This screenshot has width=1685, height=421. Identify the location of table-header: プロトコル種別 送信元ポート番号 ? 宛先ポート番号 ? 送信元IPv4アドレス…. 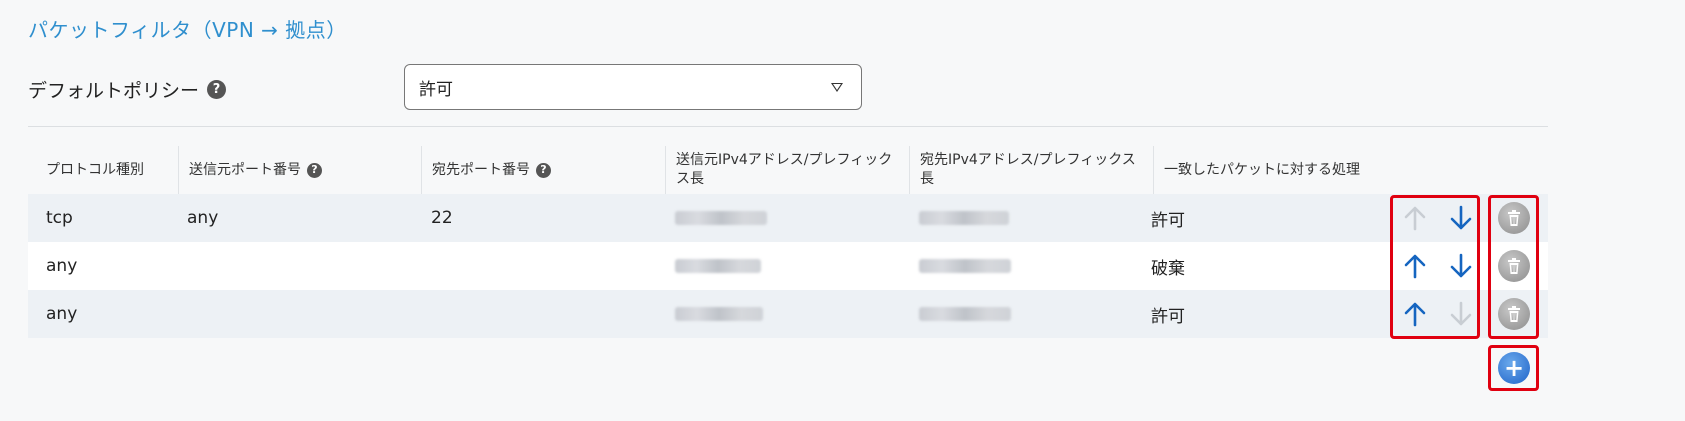
(788, 170).